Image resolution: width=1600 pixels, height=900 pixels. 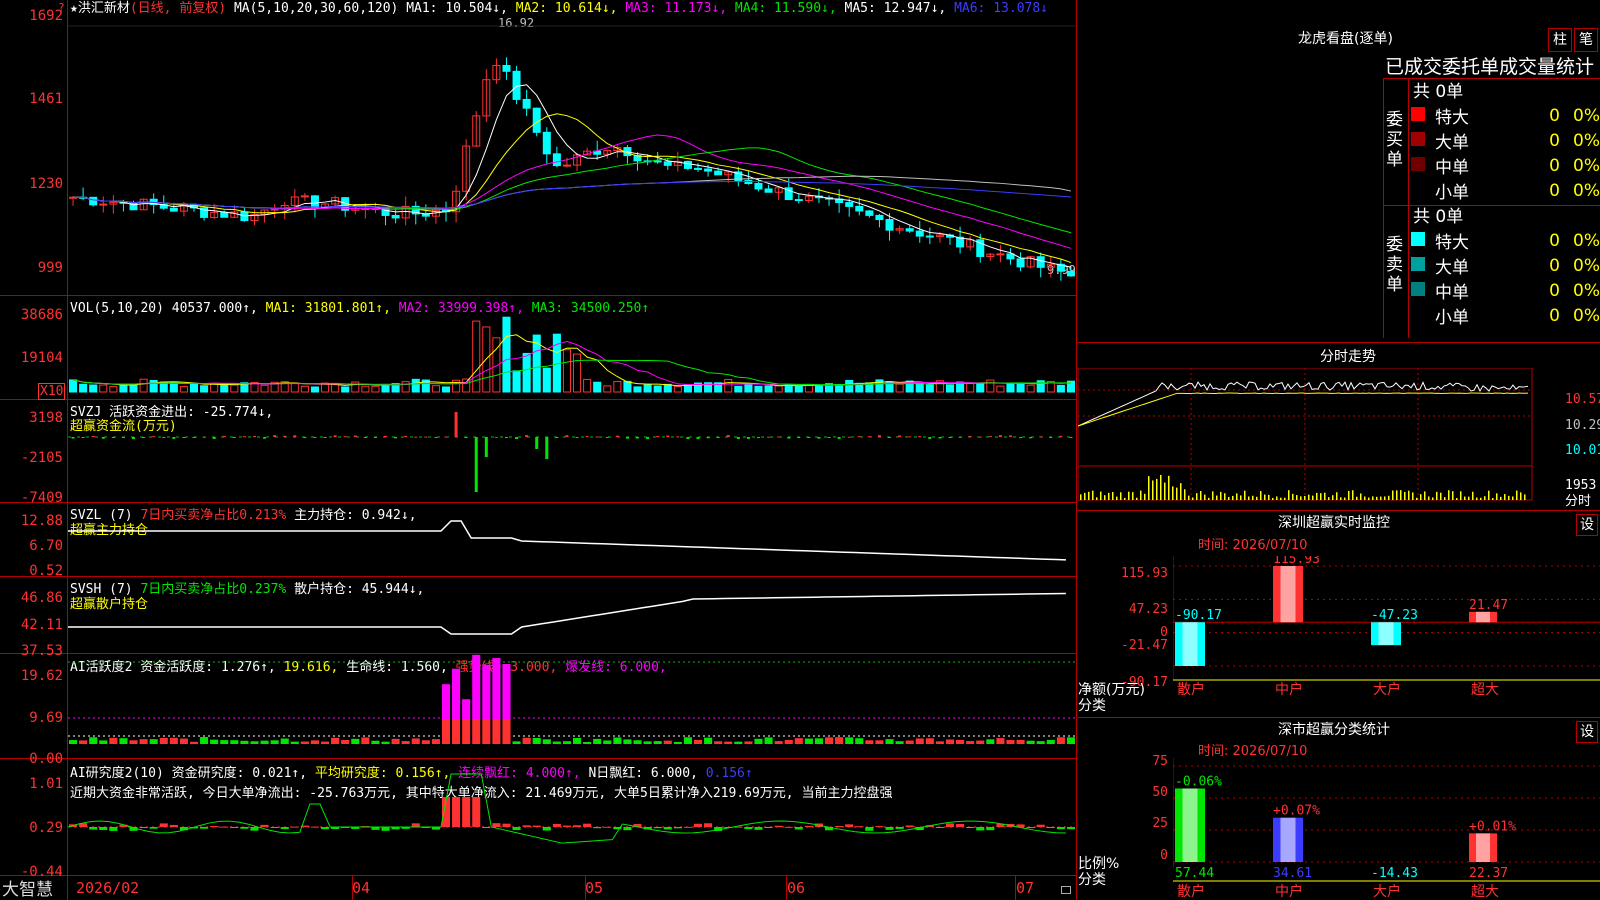 I want to click on svsh-chart, so click(x=572, y=615).